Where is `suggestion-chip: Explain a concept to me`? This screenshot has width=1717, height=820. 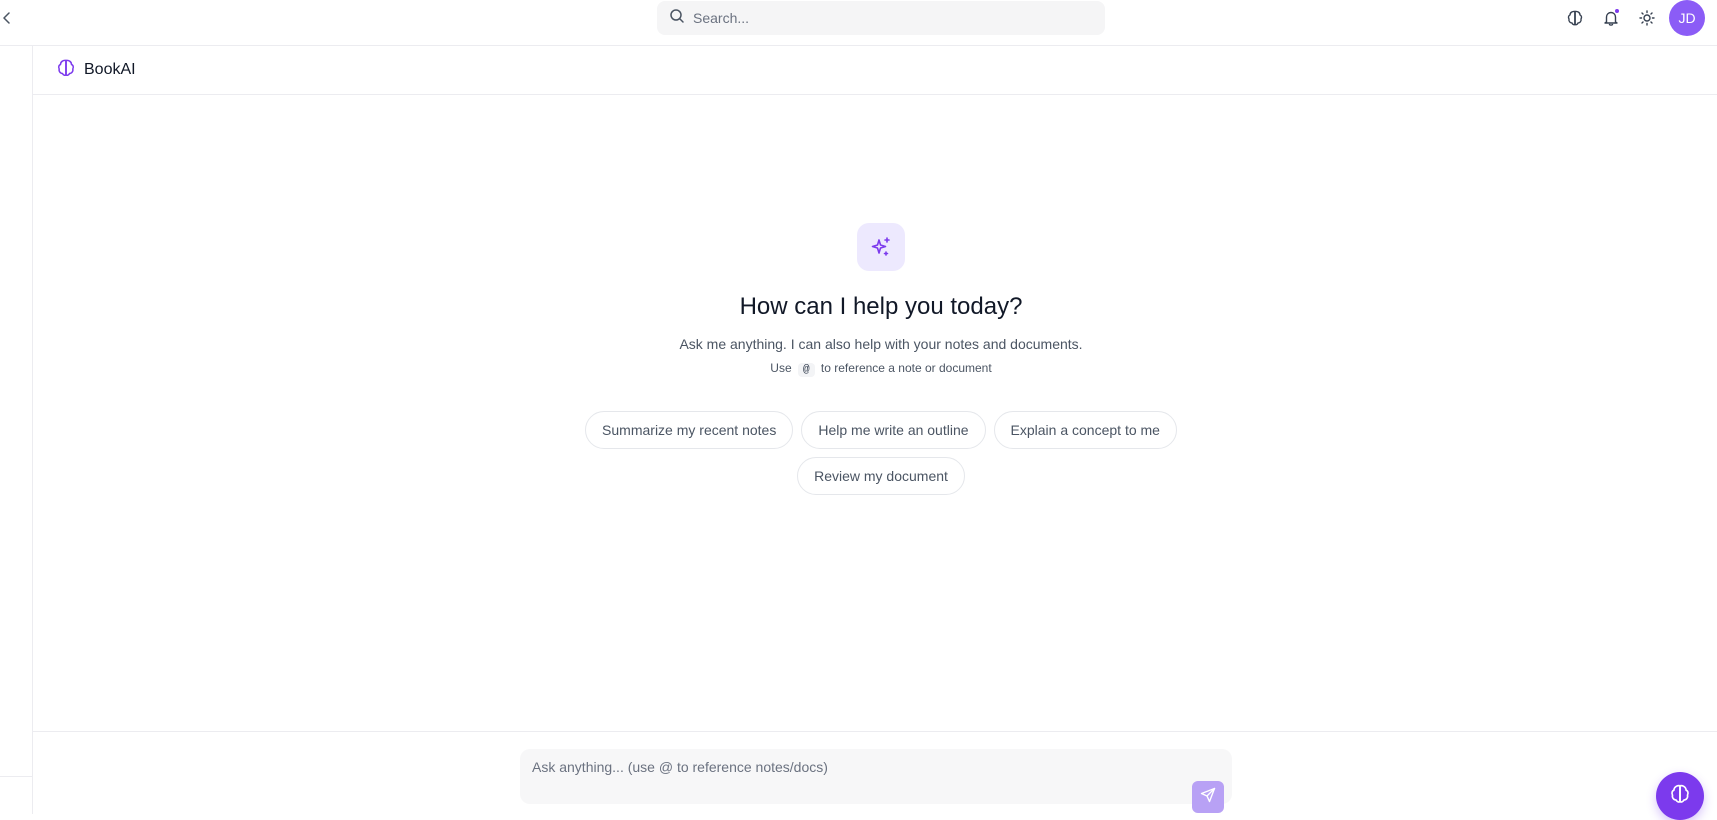
suggestion-chip: Explain a concept to me is located at coordinates (1085, 430).